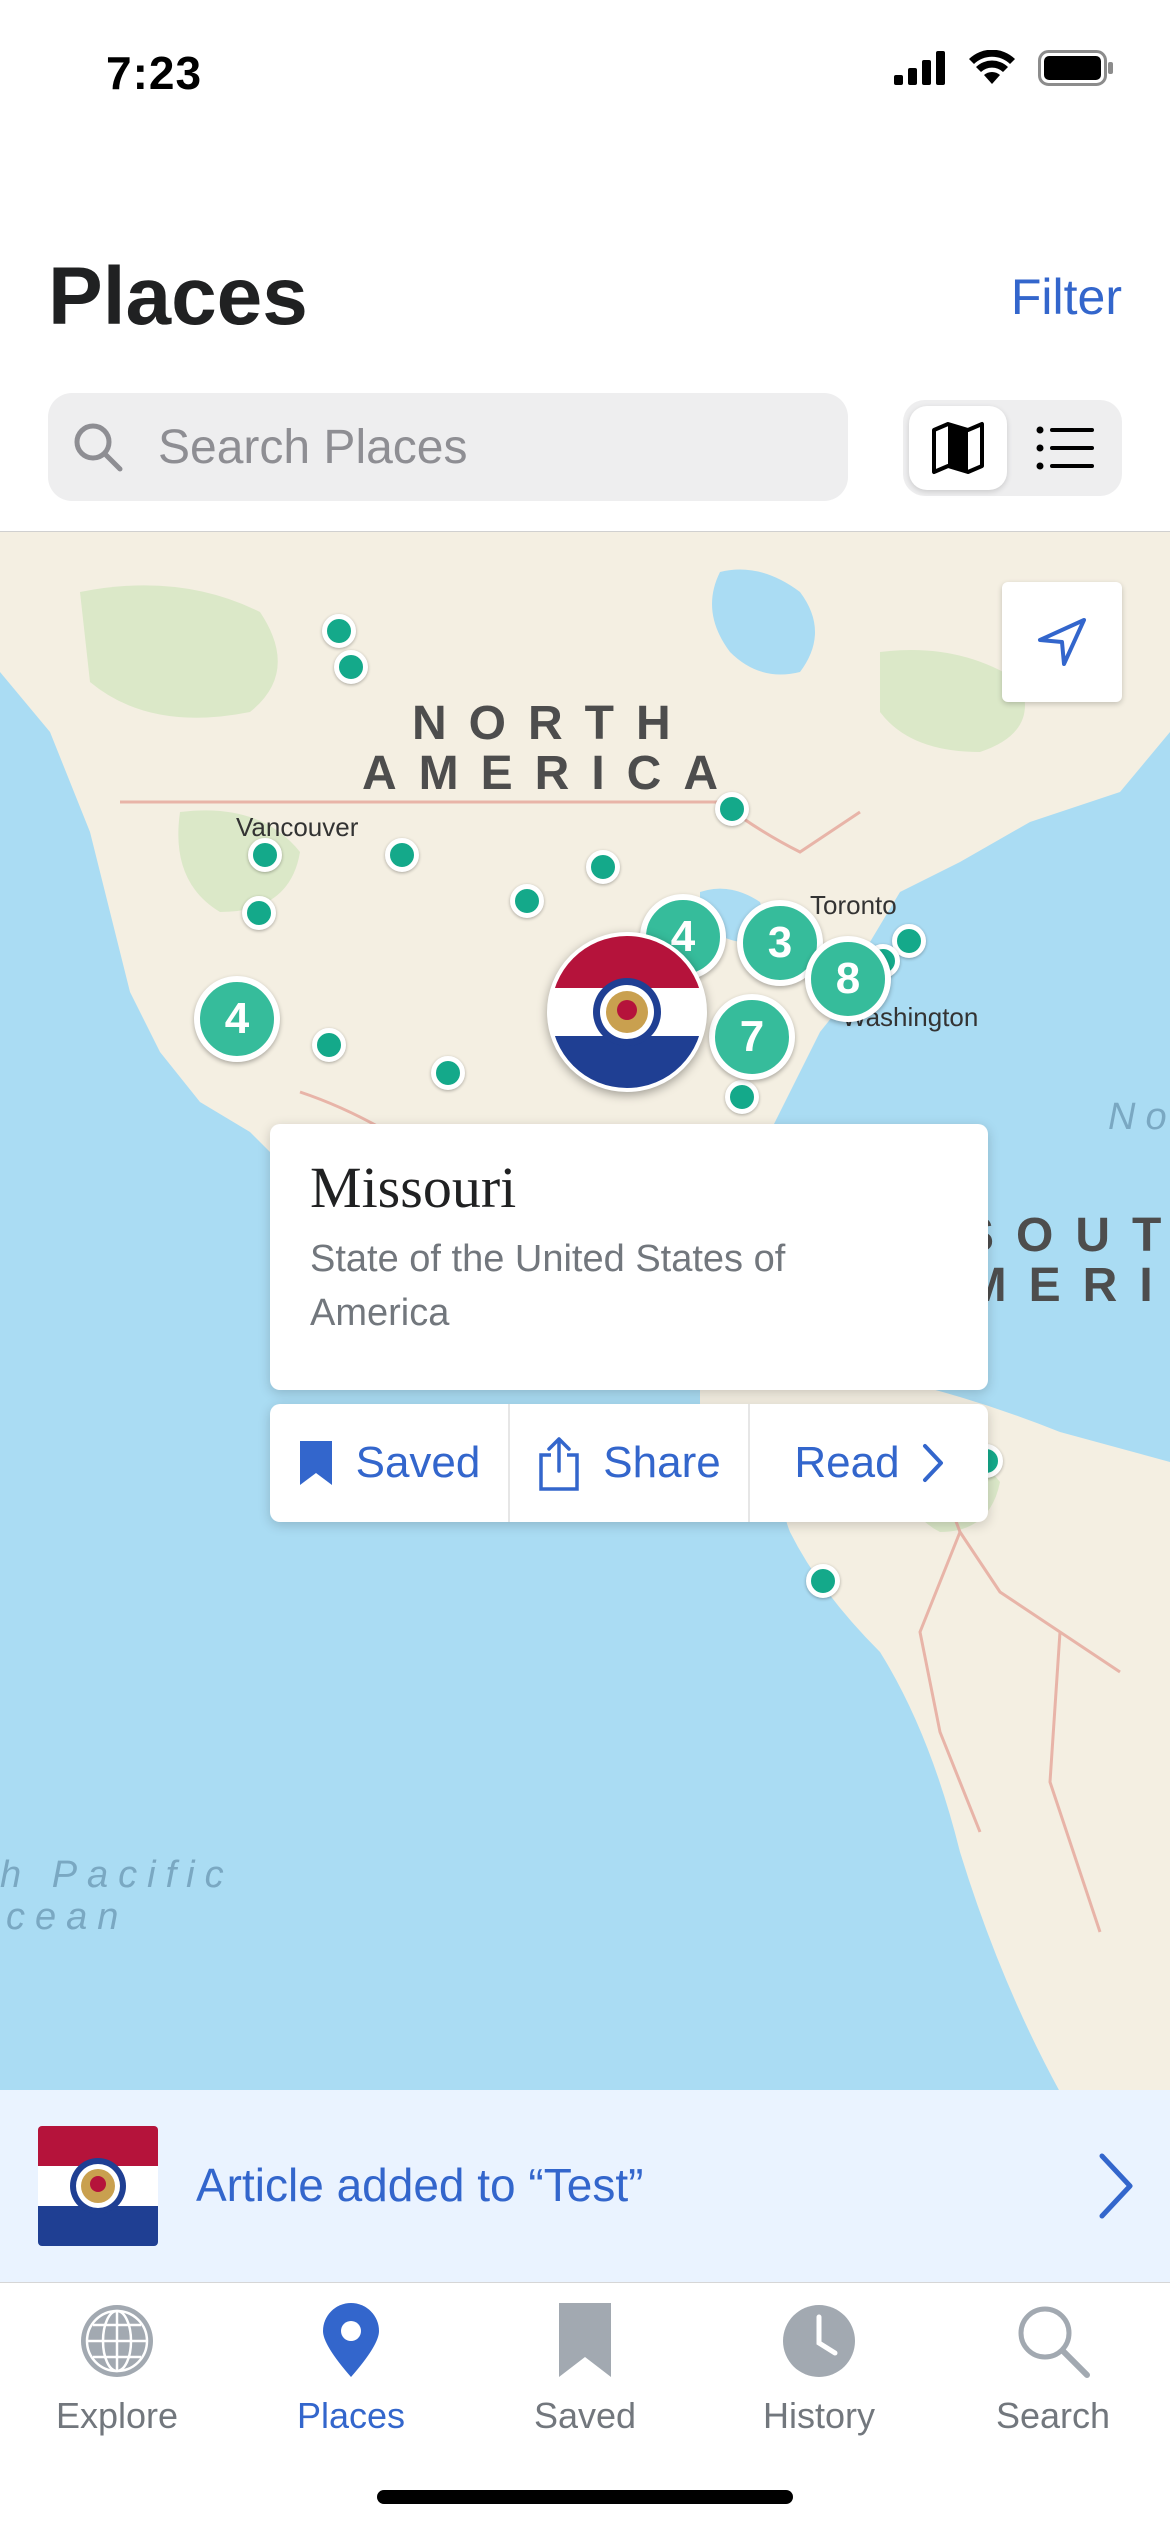  I want to click on view-toggle, so click(1012, 448).